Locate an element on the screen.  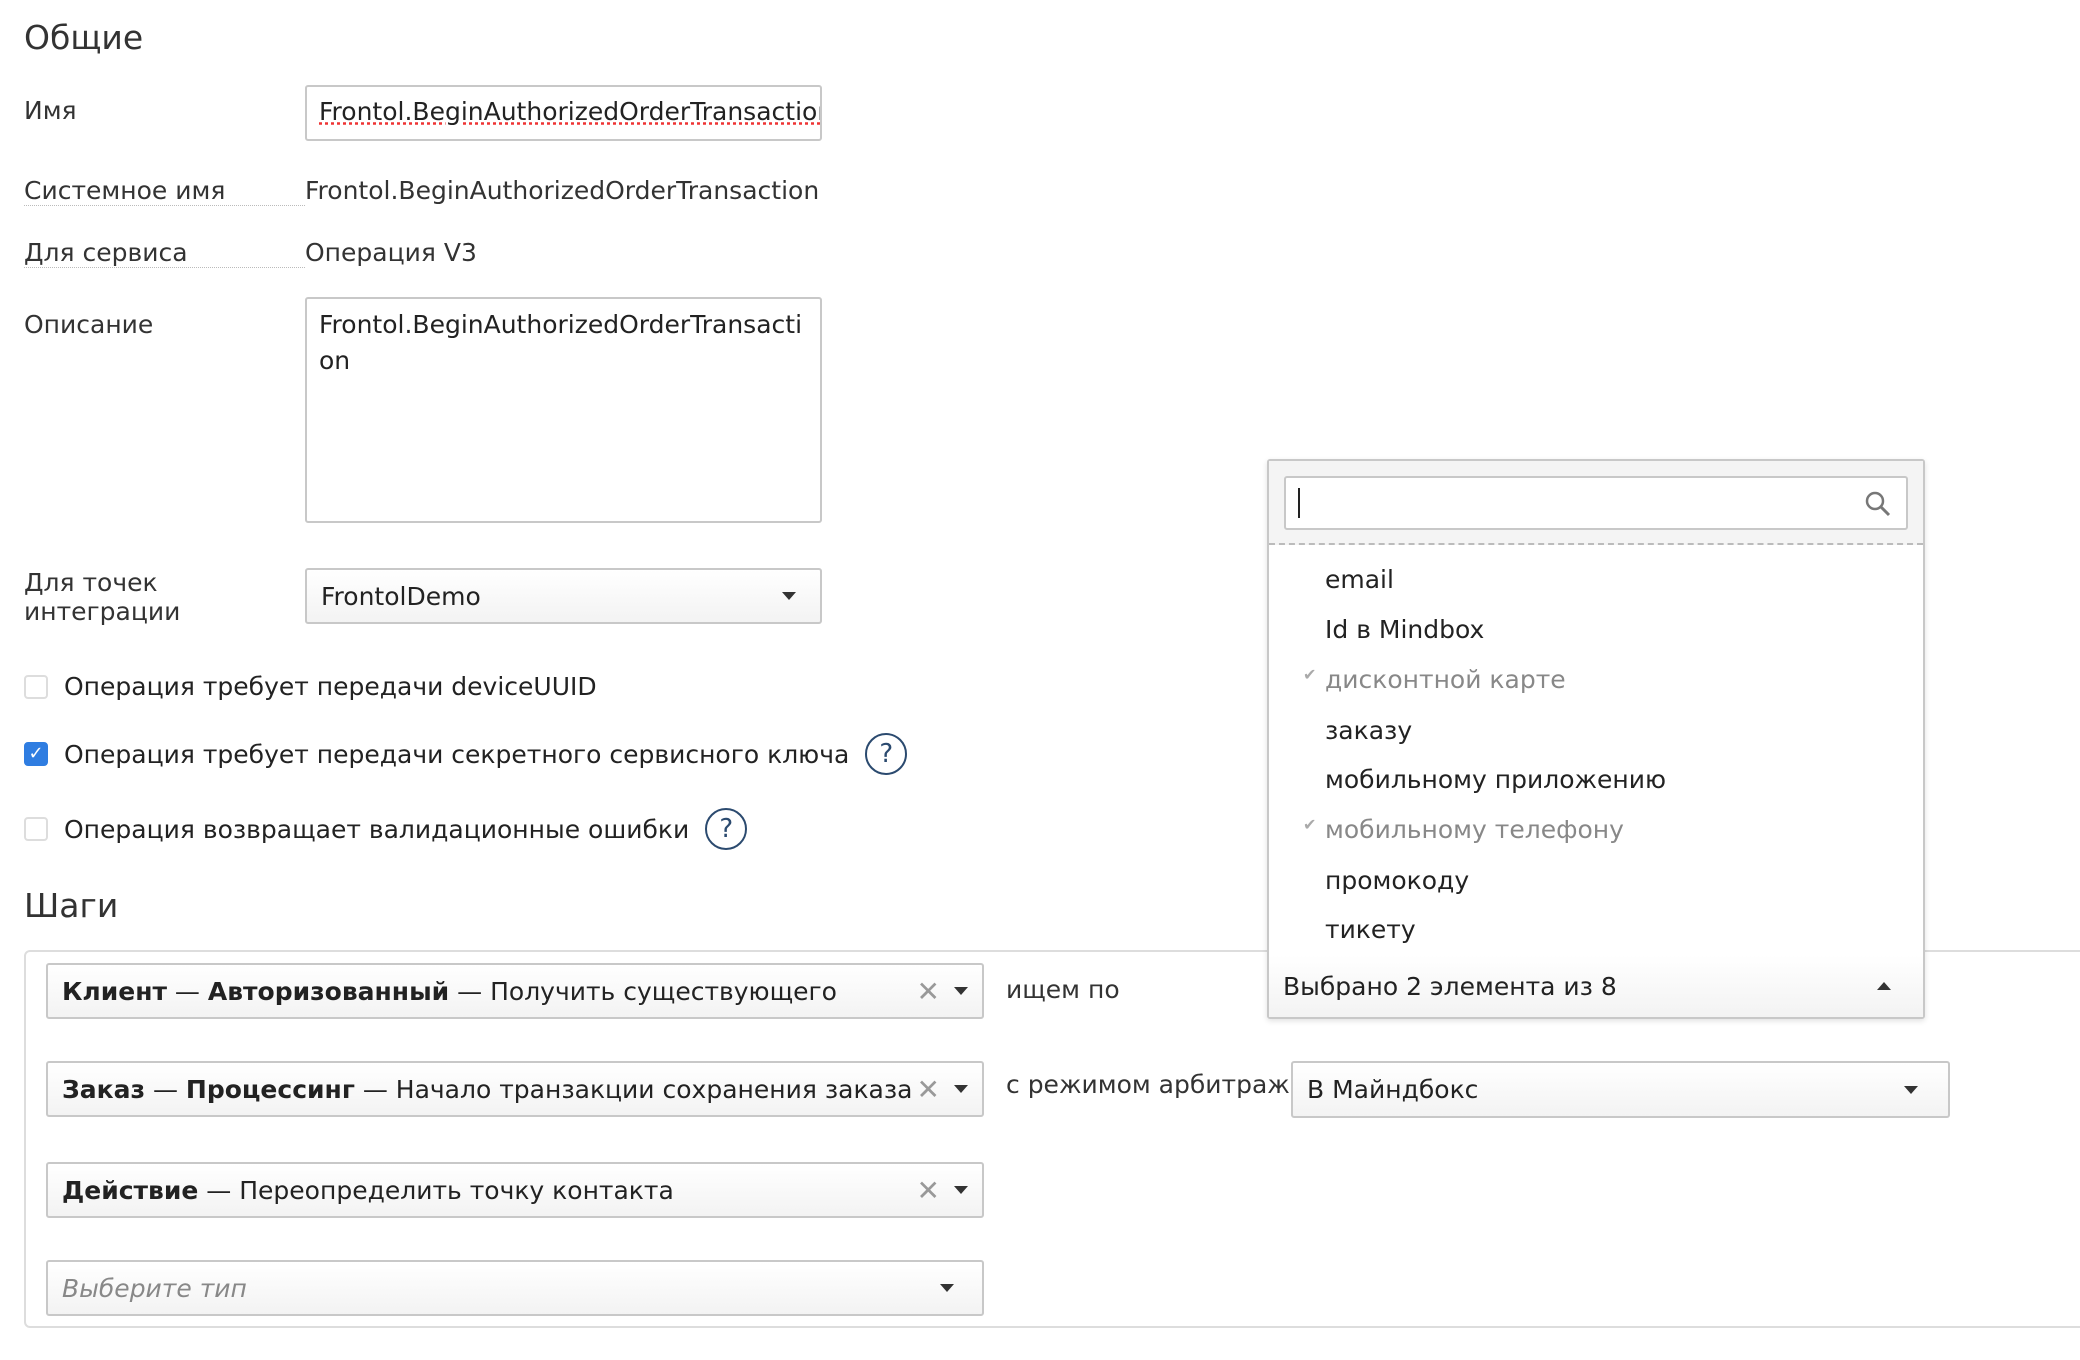
dropdown-search-input is located at coordinates (1596, 503).